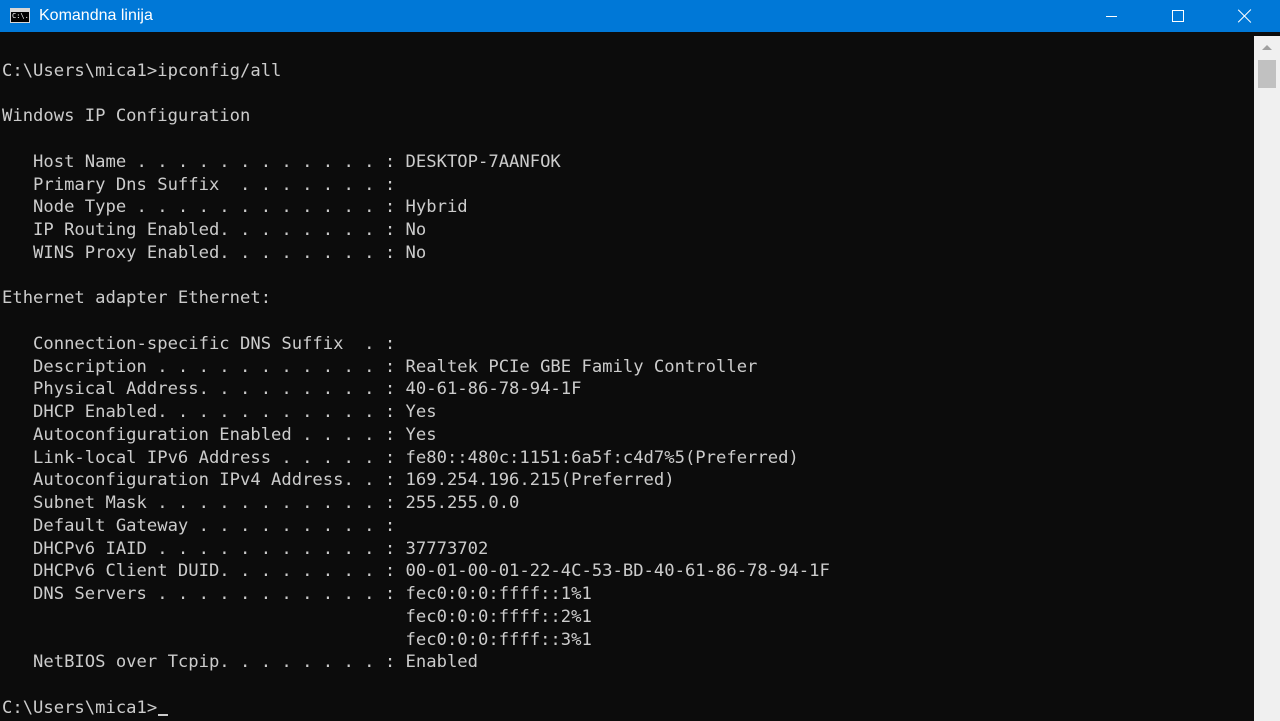  Describe the element at coordinates (214, 230) in the screenshot. I see `console-line: IP Routing Enabled. . . . . . . . : No` at that location.